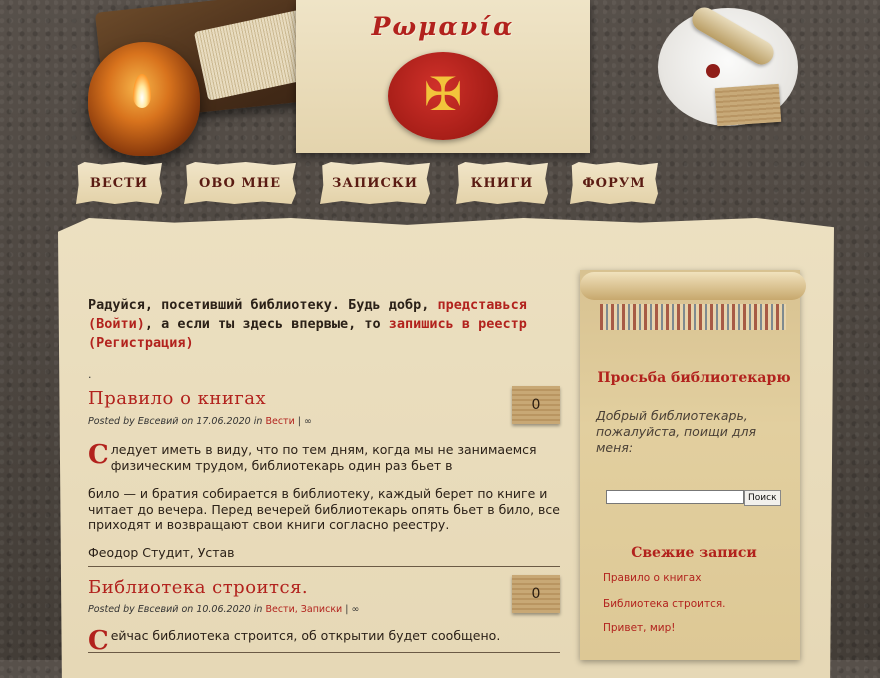  I want to click on nav-item-zapiski: Записки, so click(375, 183).